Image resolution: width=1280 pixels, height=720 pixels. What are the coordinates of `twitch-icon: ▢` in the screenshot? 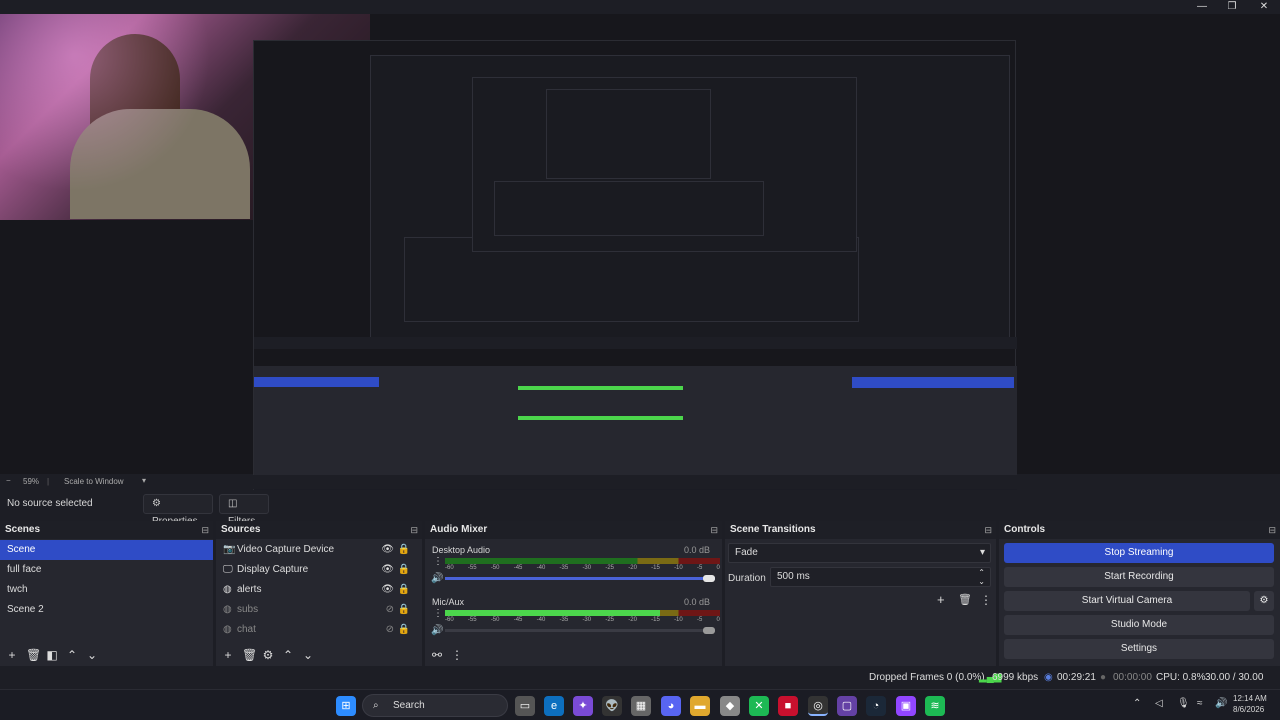 It's located at (847, 706).